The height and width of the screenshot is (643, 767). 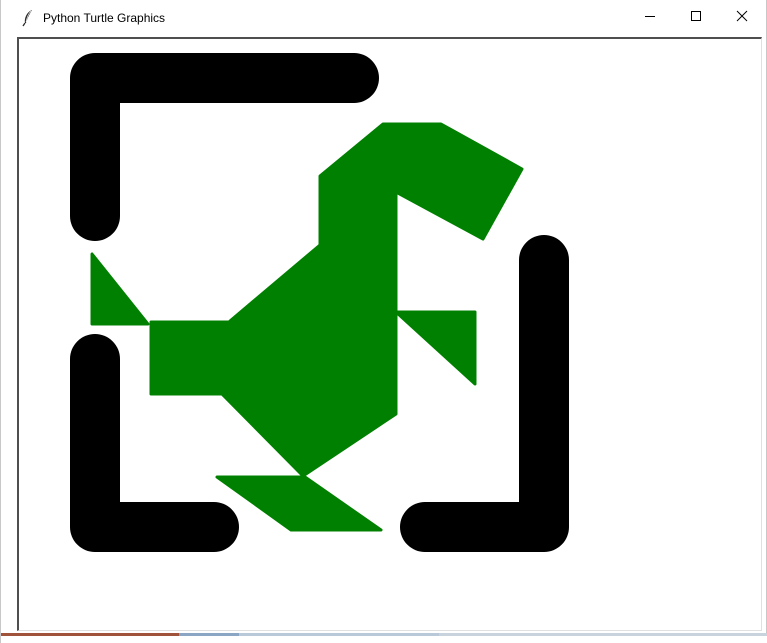 I want to click on background-strip, so click(x=384, y=638).